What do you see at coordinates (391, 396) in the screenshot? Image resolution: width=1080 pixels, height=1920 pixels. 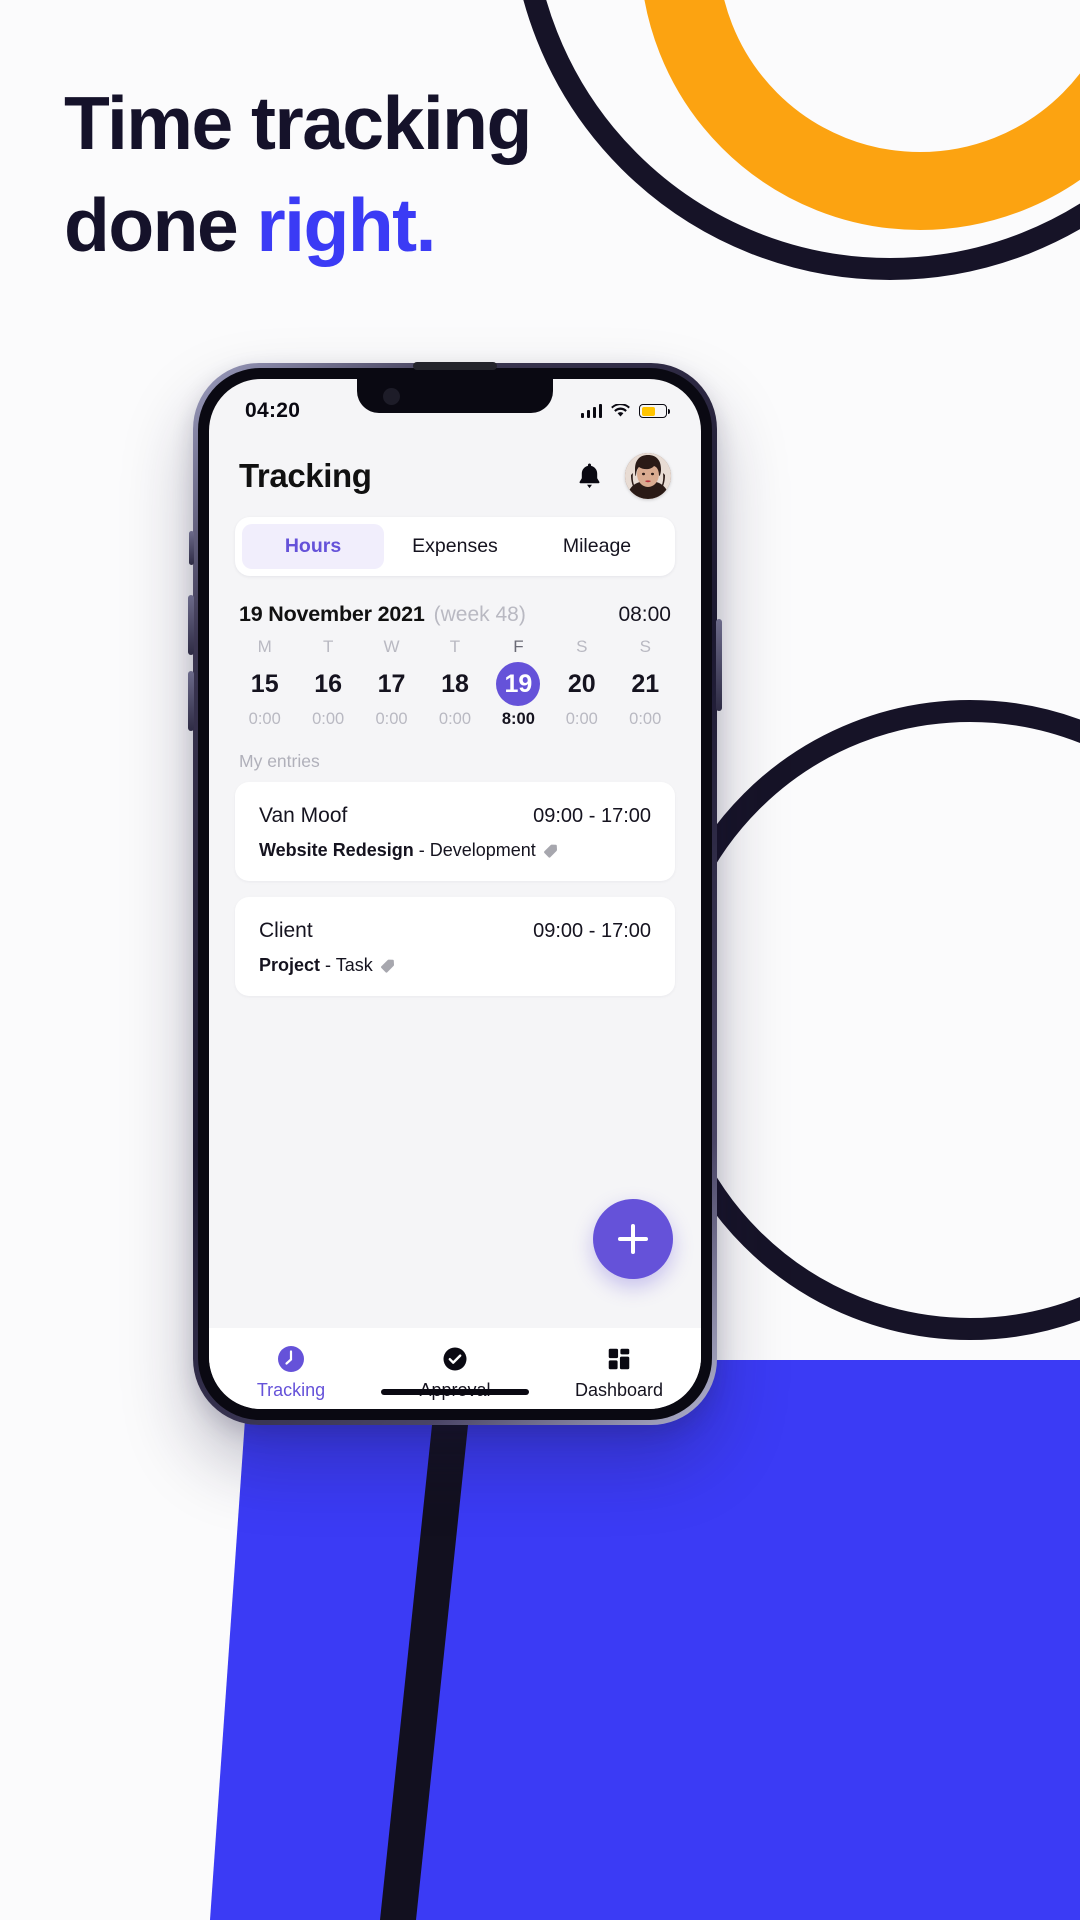 I see `front-camera` at bounding box center [391, 396].